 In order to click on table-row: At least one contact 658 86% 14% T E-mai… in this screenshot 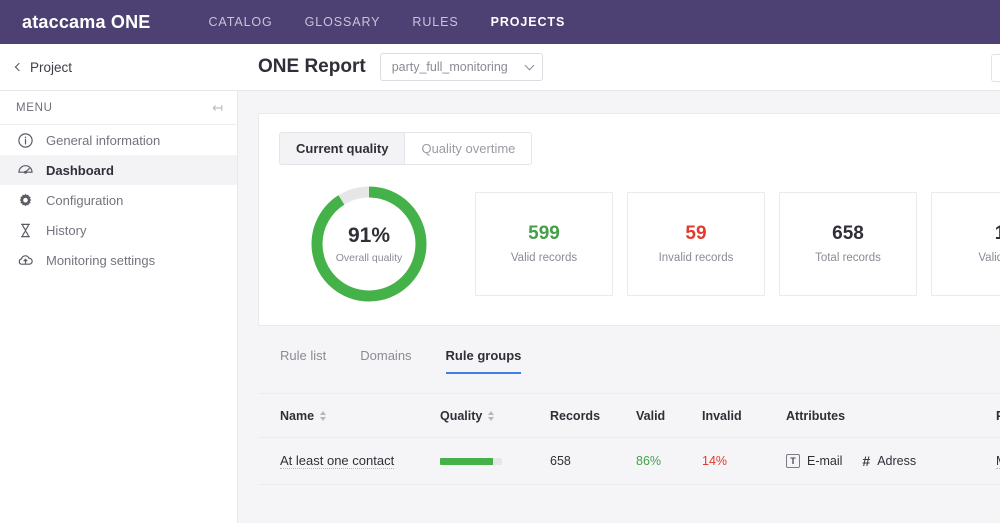, I will do `click(629, 461)`.